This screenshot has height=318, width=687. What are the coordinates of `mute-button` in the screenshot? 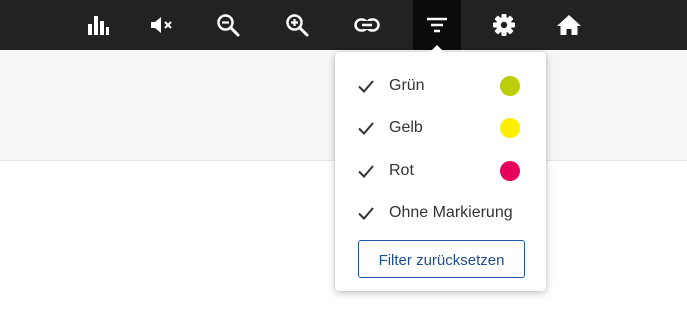 It's located at (162, 25).